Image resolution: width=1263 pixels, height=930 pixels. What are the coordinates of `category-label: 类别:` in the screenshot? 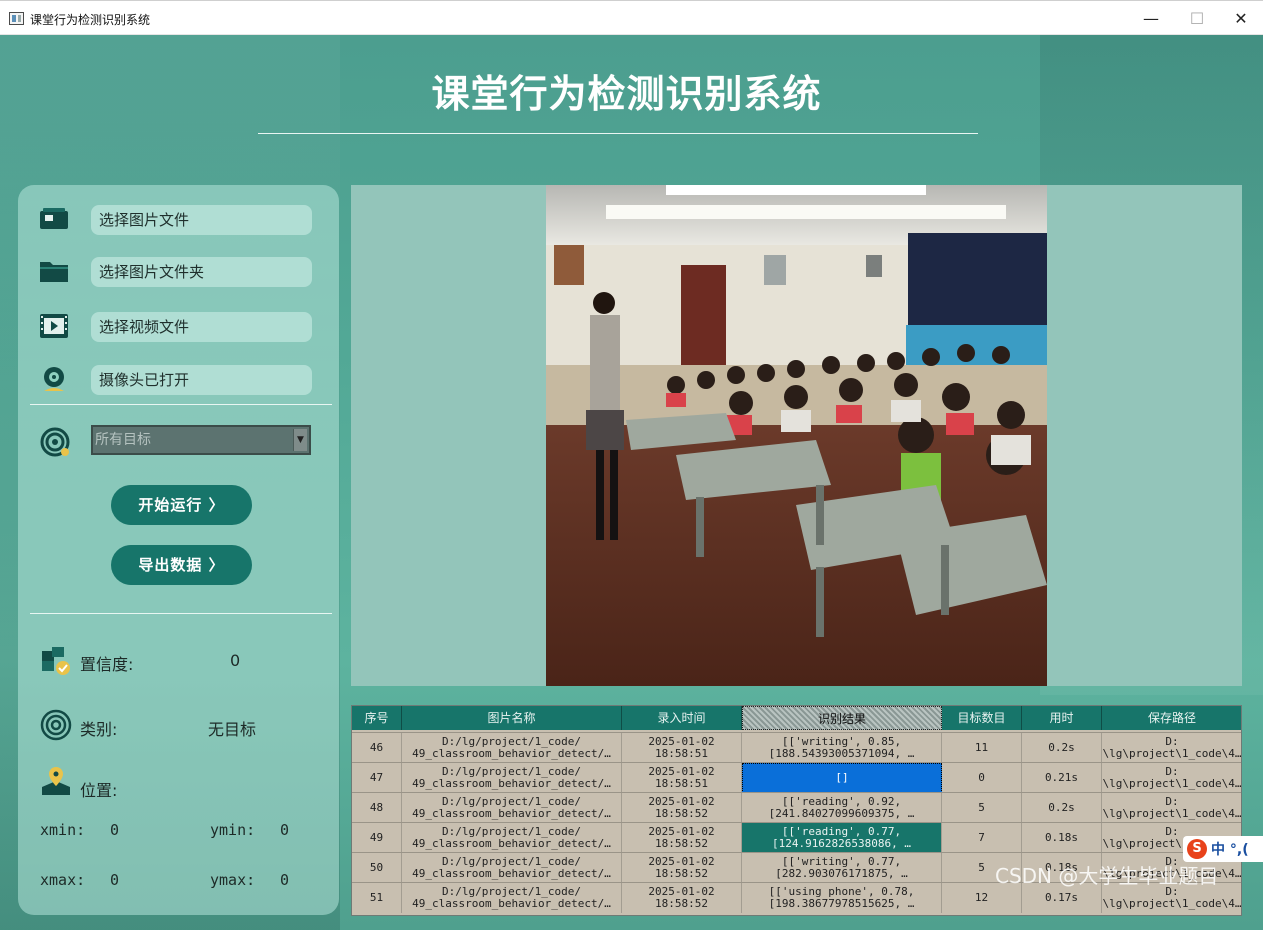 It's located at (99, 729).